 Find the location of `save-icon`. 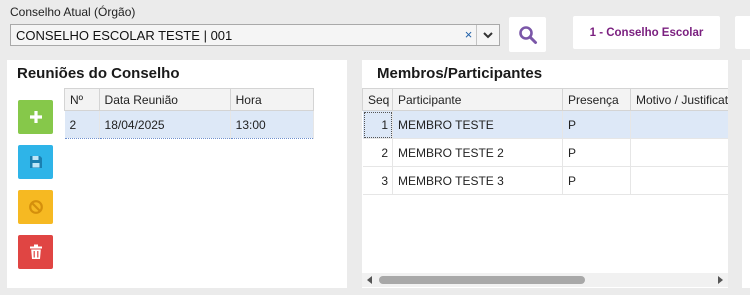

save-icon is located at coordinates (35, 162).